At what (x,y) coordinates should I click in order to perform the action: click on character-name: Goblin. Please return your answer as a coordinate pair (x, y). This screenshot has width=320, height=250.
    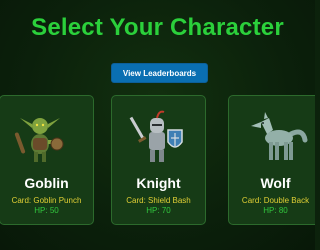
    Looking at the image, I should click on (46, 183).